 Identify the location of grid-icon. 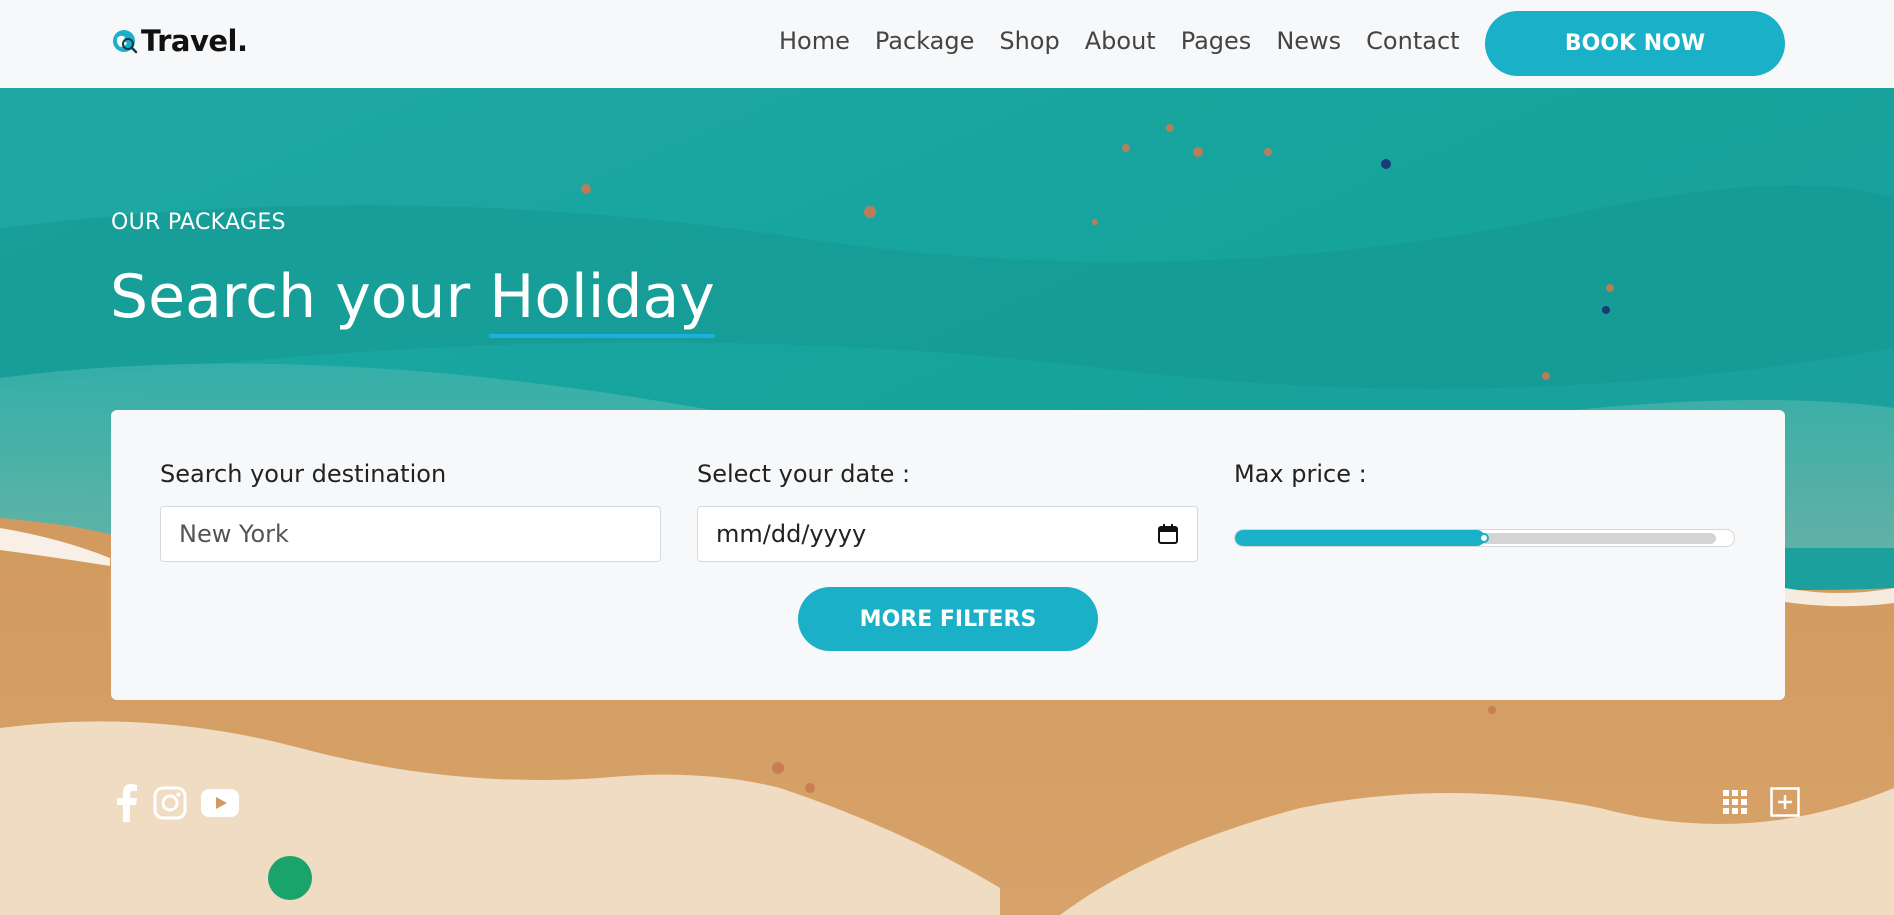
(1735, 802).